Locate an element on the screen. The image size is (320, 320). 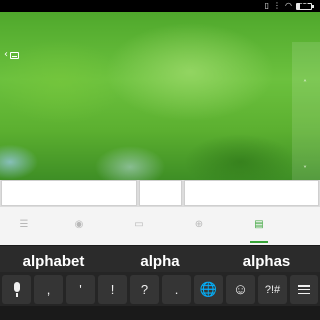
keyboard-bottom-row: , ' ! ? . 🌐 ☺ ?!# is located at coordinates (160, 289).